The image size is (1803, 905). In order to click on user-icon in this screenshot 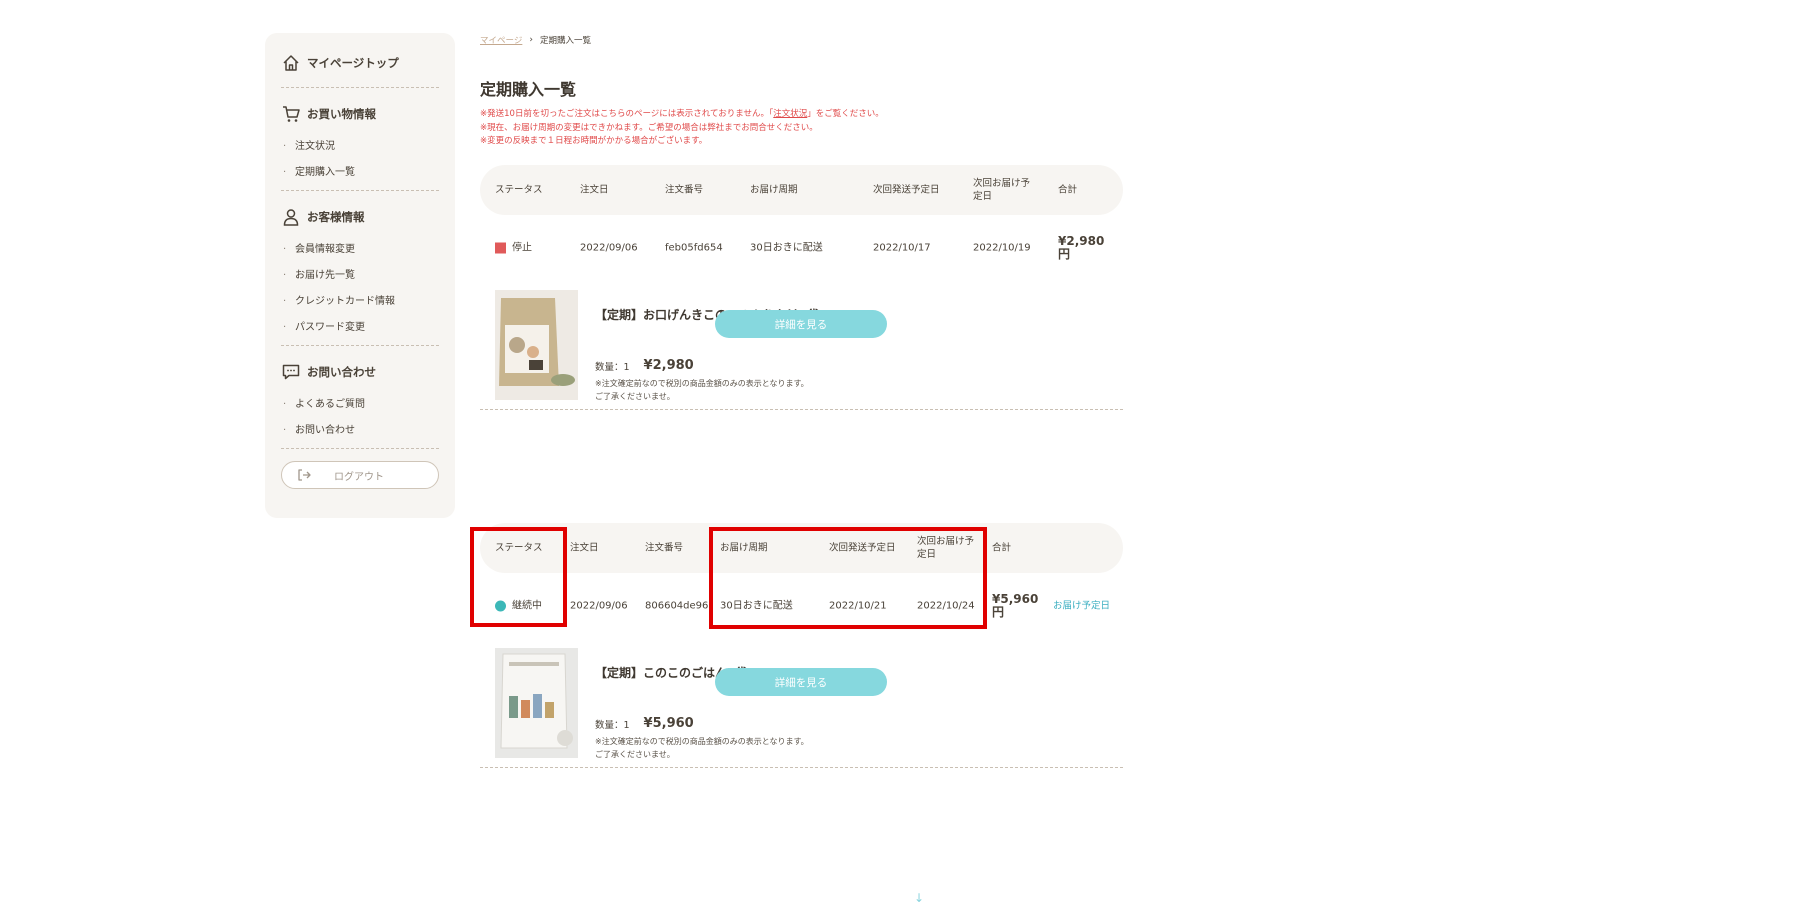, I will do `click(291, 217)`.